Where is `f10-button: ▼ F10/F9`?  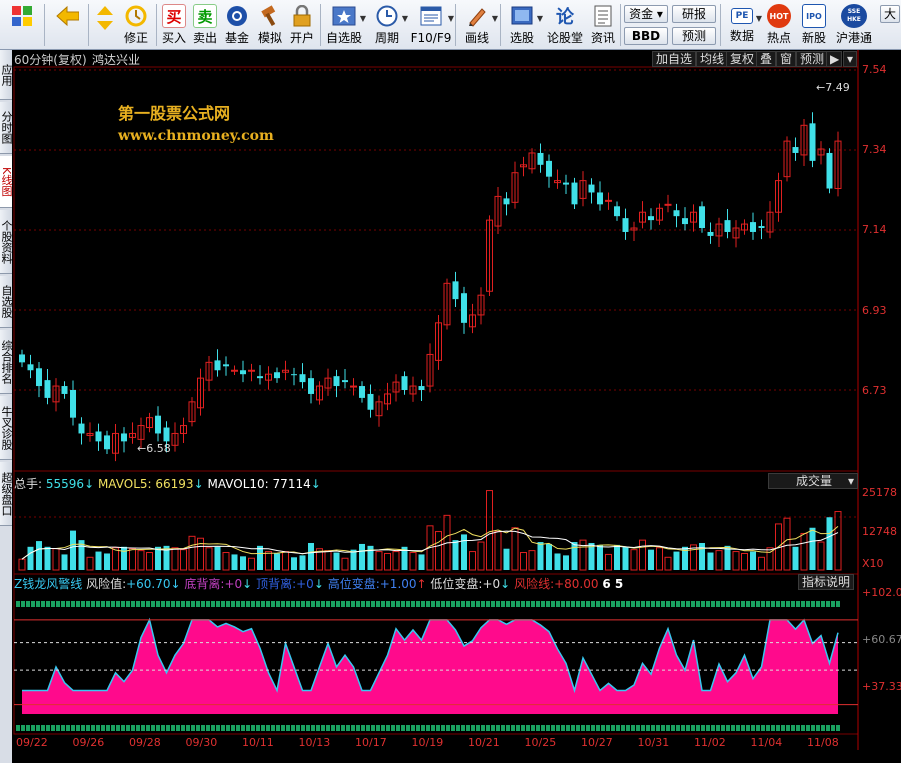
f10-button: ▼ F10/F9 is located at coordinates (432, 25).